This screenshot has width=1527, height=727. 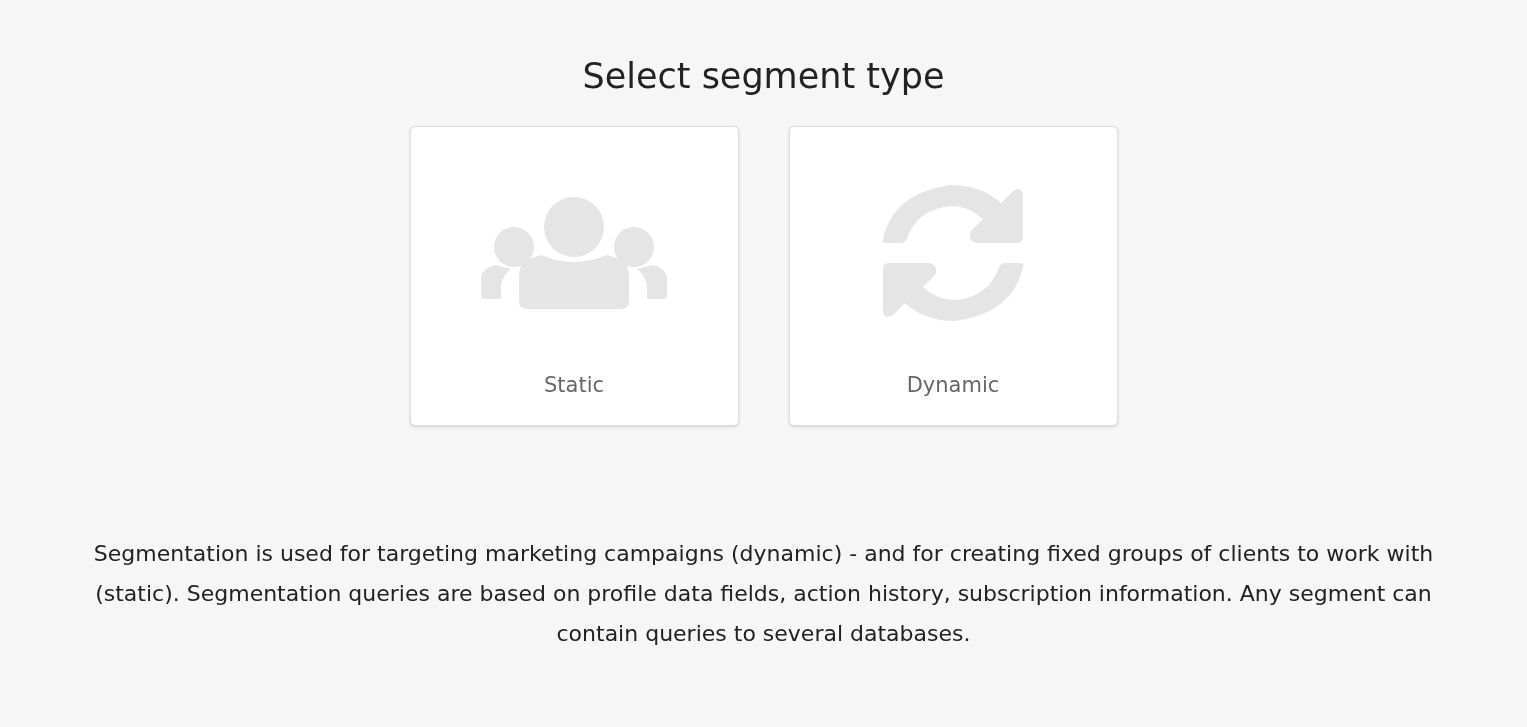 What do you see at coordinates (763, 76) in the screenshot?
I see `page-title: Select segment type` at bounding box center [763, 76].